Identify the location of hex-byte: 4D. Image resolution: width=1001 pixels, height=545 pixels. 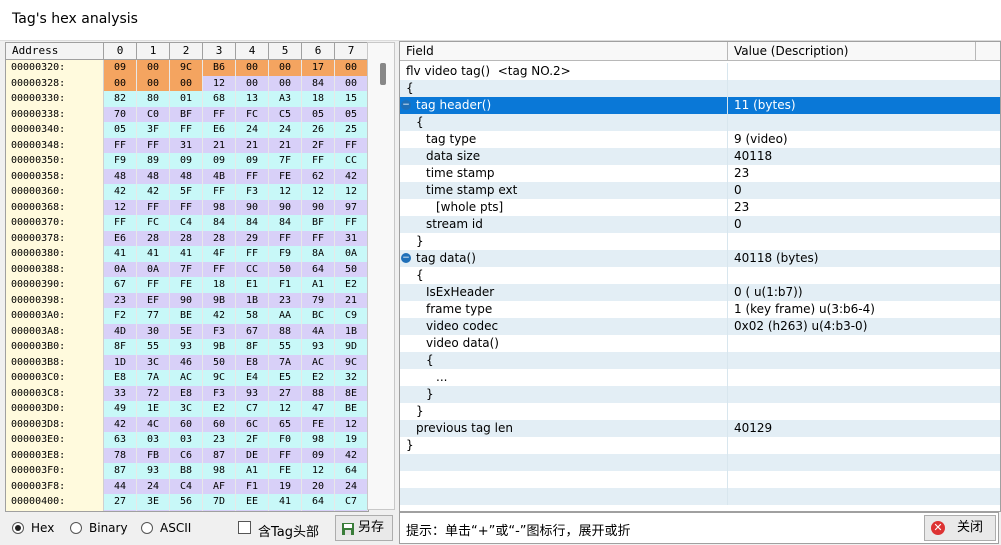
(120, 331).